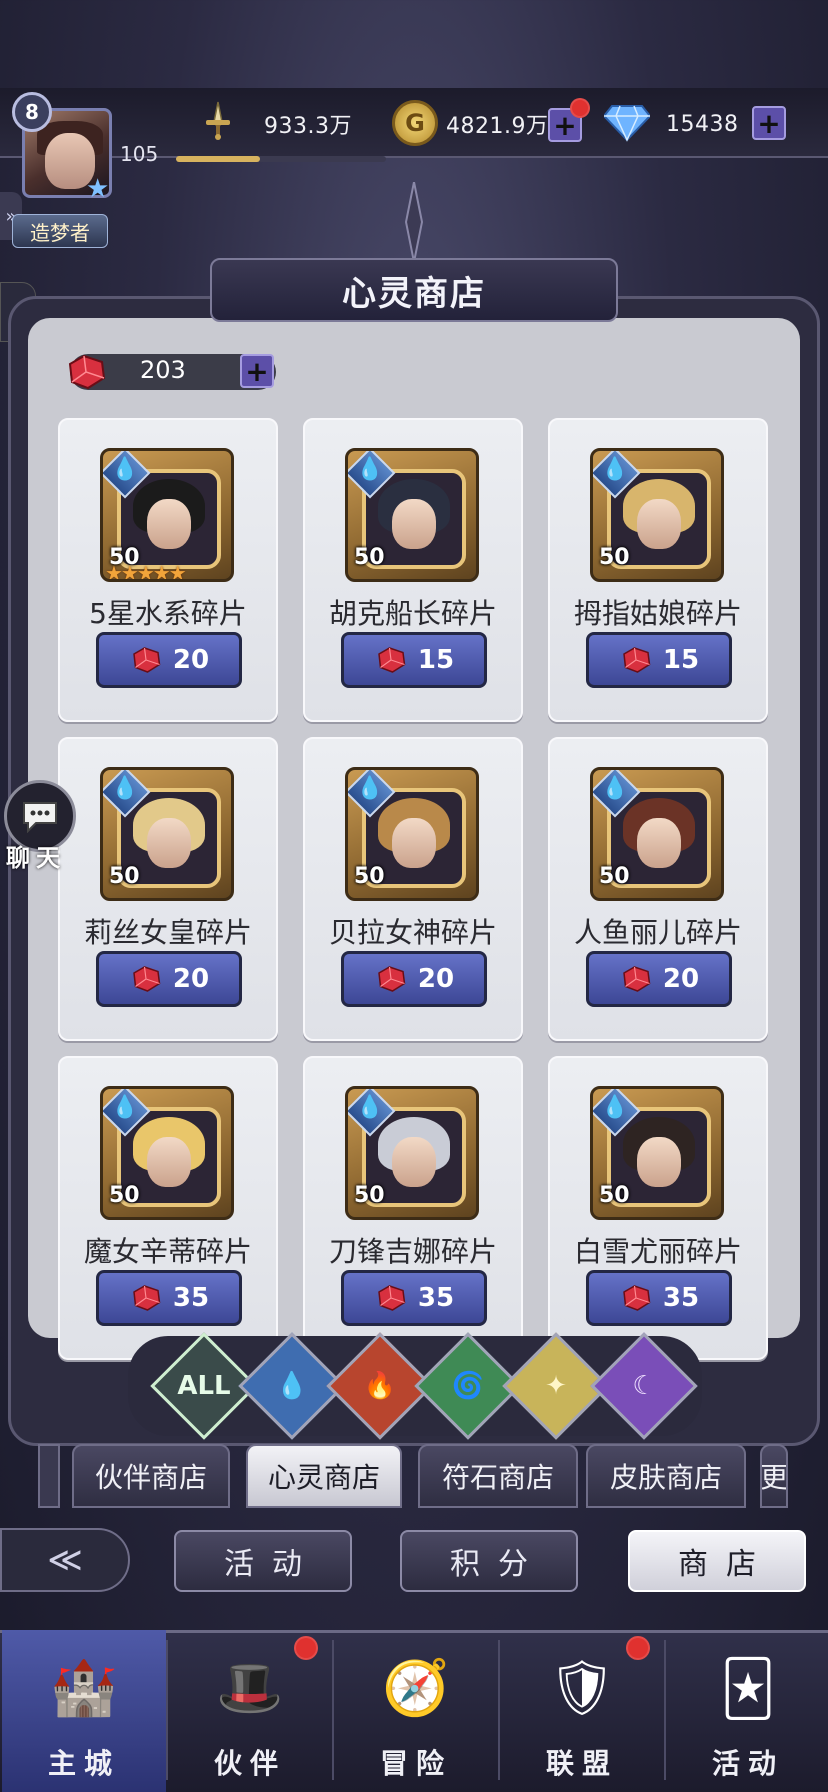 The image size is (828, 1792). I want to click on nav-main-city: 🏰 主城, so click(84, 1711).